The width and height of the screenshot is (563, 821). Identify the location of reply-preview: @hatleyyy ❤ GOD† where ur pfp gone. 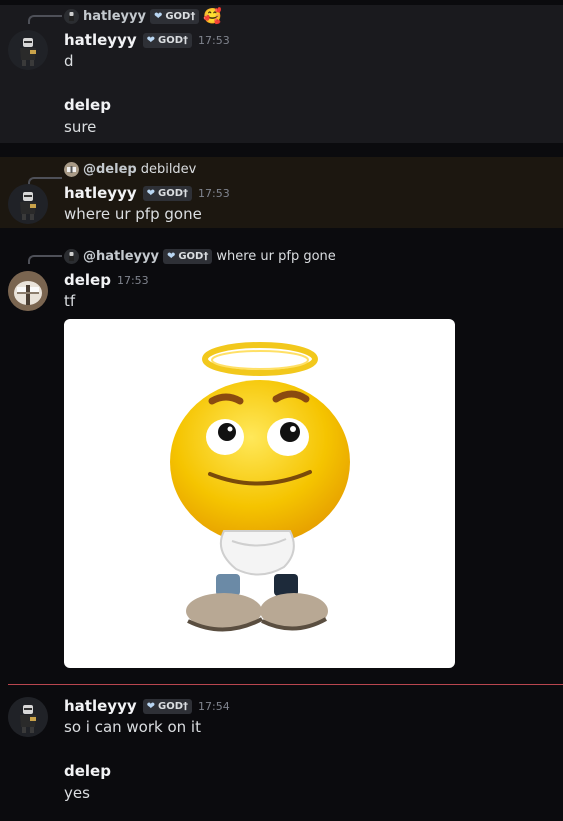
(200, 256).